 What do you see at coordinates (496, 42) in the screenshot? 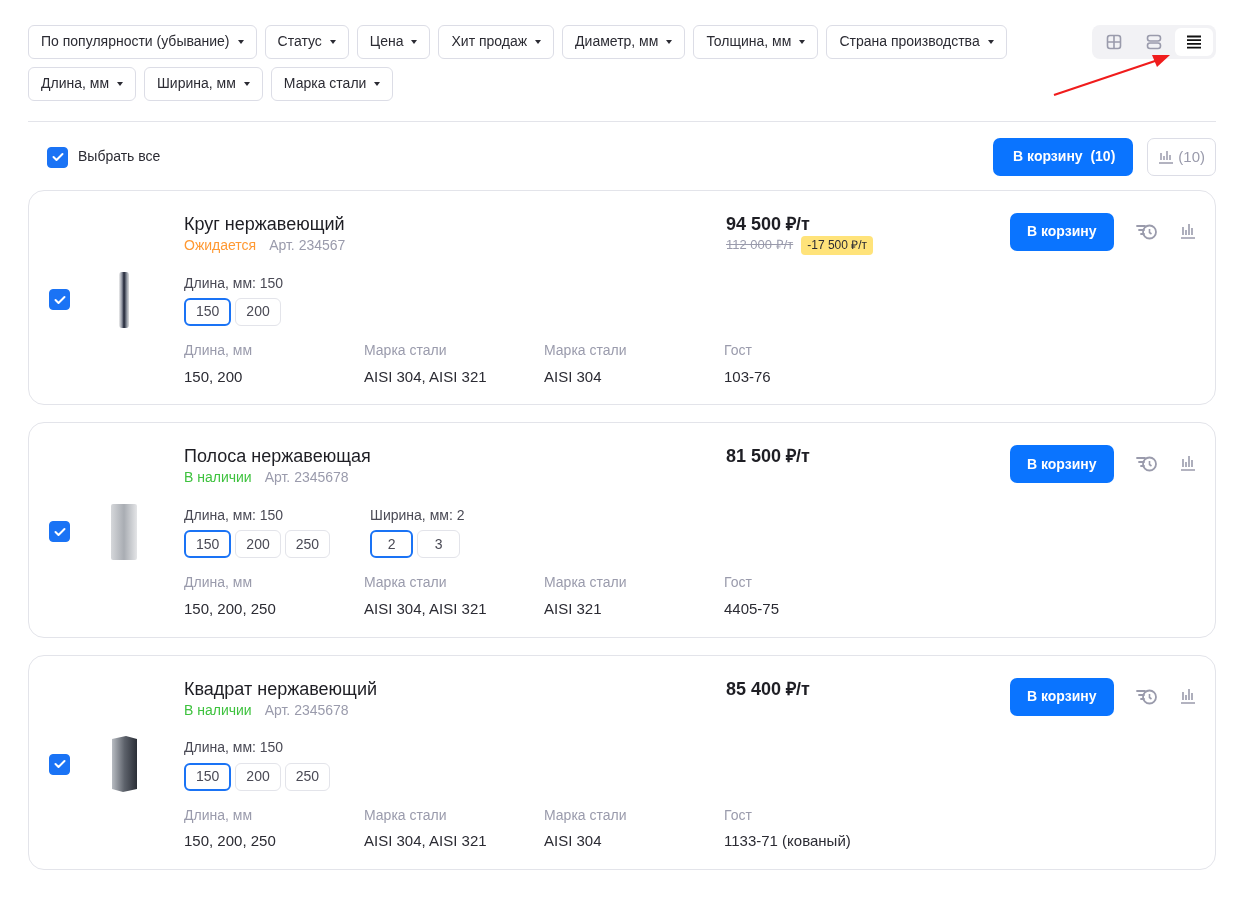
I see `filter-dropdown: Хит продаж` at bounding box center [496, 42].